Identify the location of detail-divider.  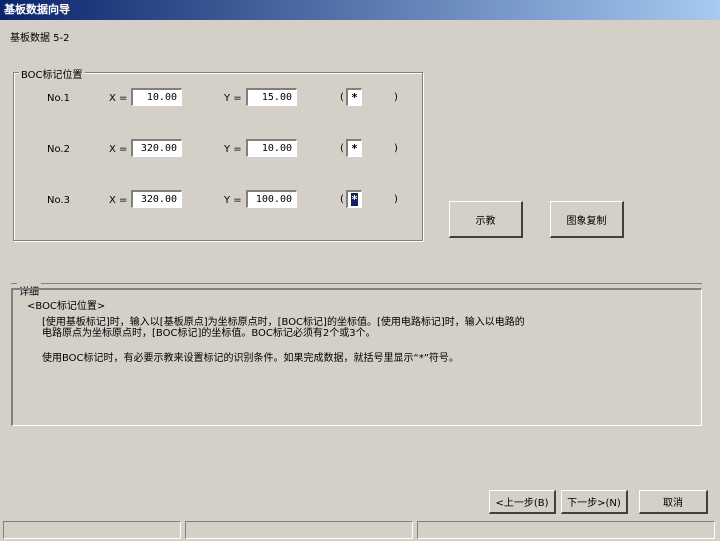
(356, 283).